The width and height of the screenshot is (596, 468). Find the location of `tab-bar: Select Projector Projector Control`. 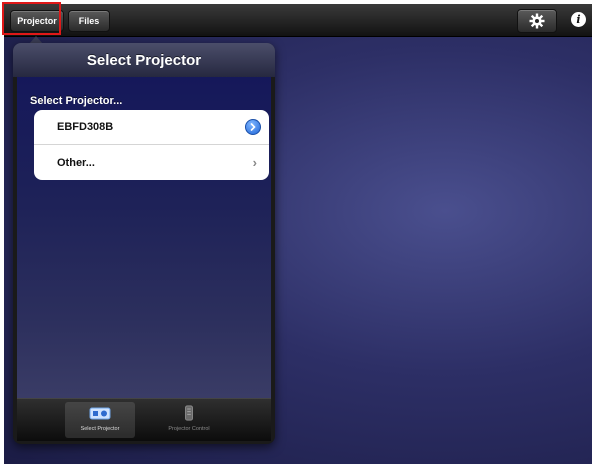

tab-bar: Select Projector Projector Control is located at coordinates (144, 419).